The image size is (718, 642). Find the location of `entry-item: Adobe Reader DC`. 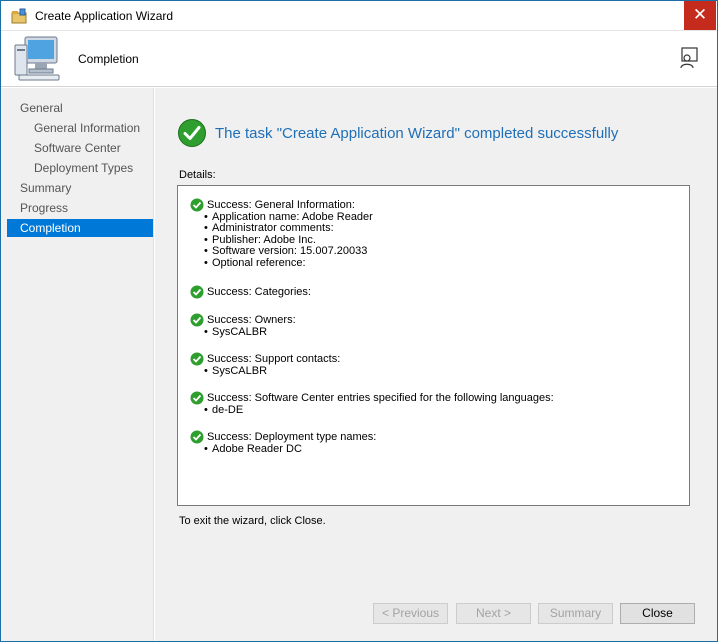

entry-item: Adobe Reader DC is located at coordinates (283, 449).